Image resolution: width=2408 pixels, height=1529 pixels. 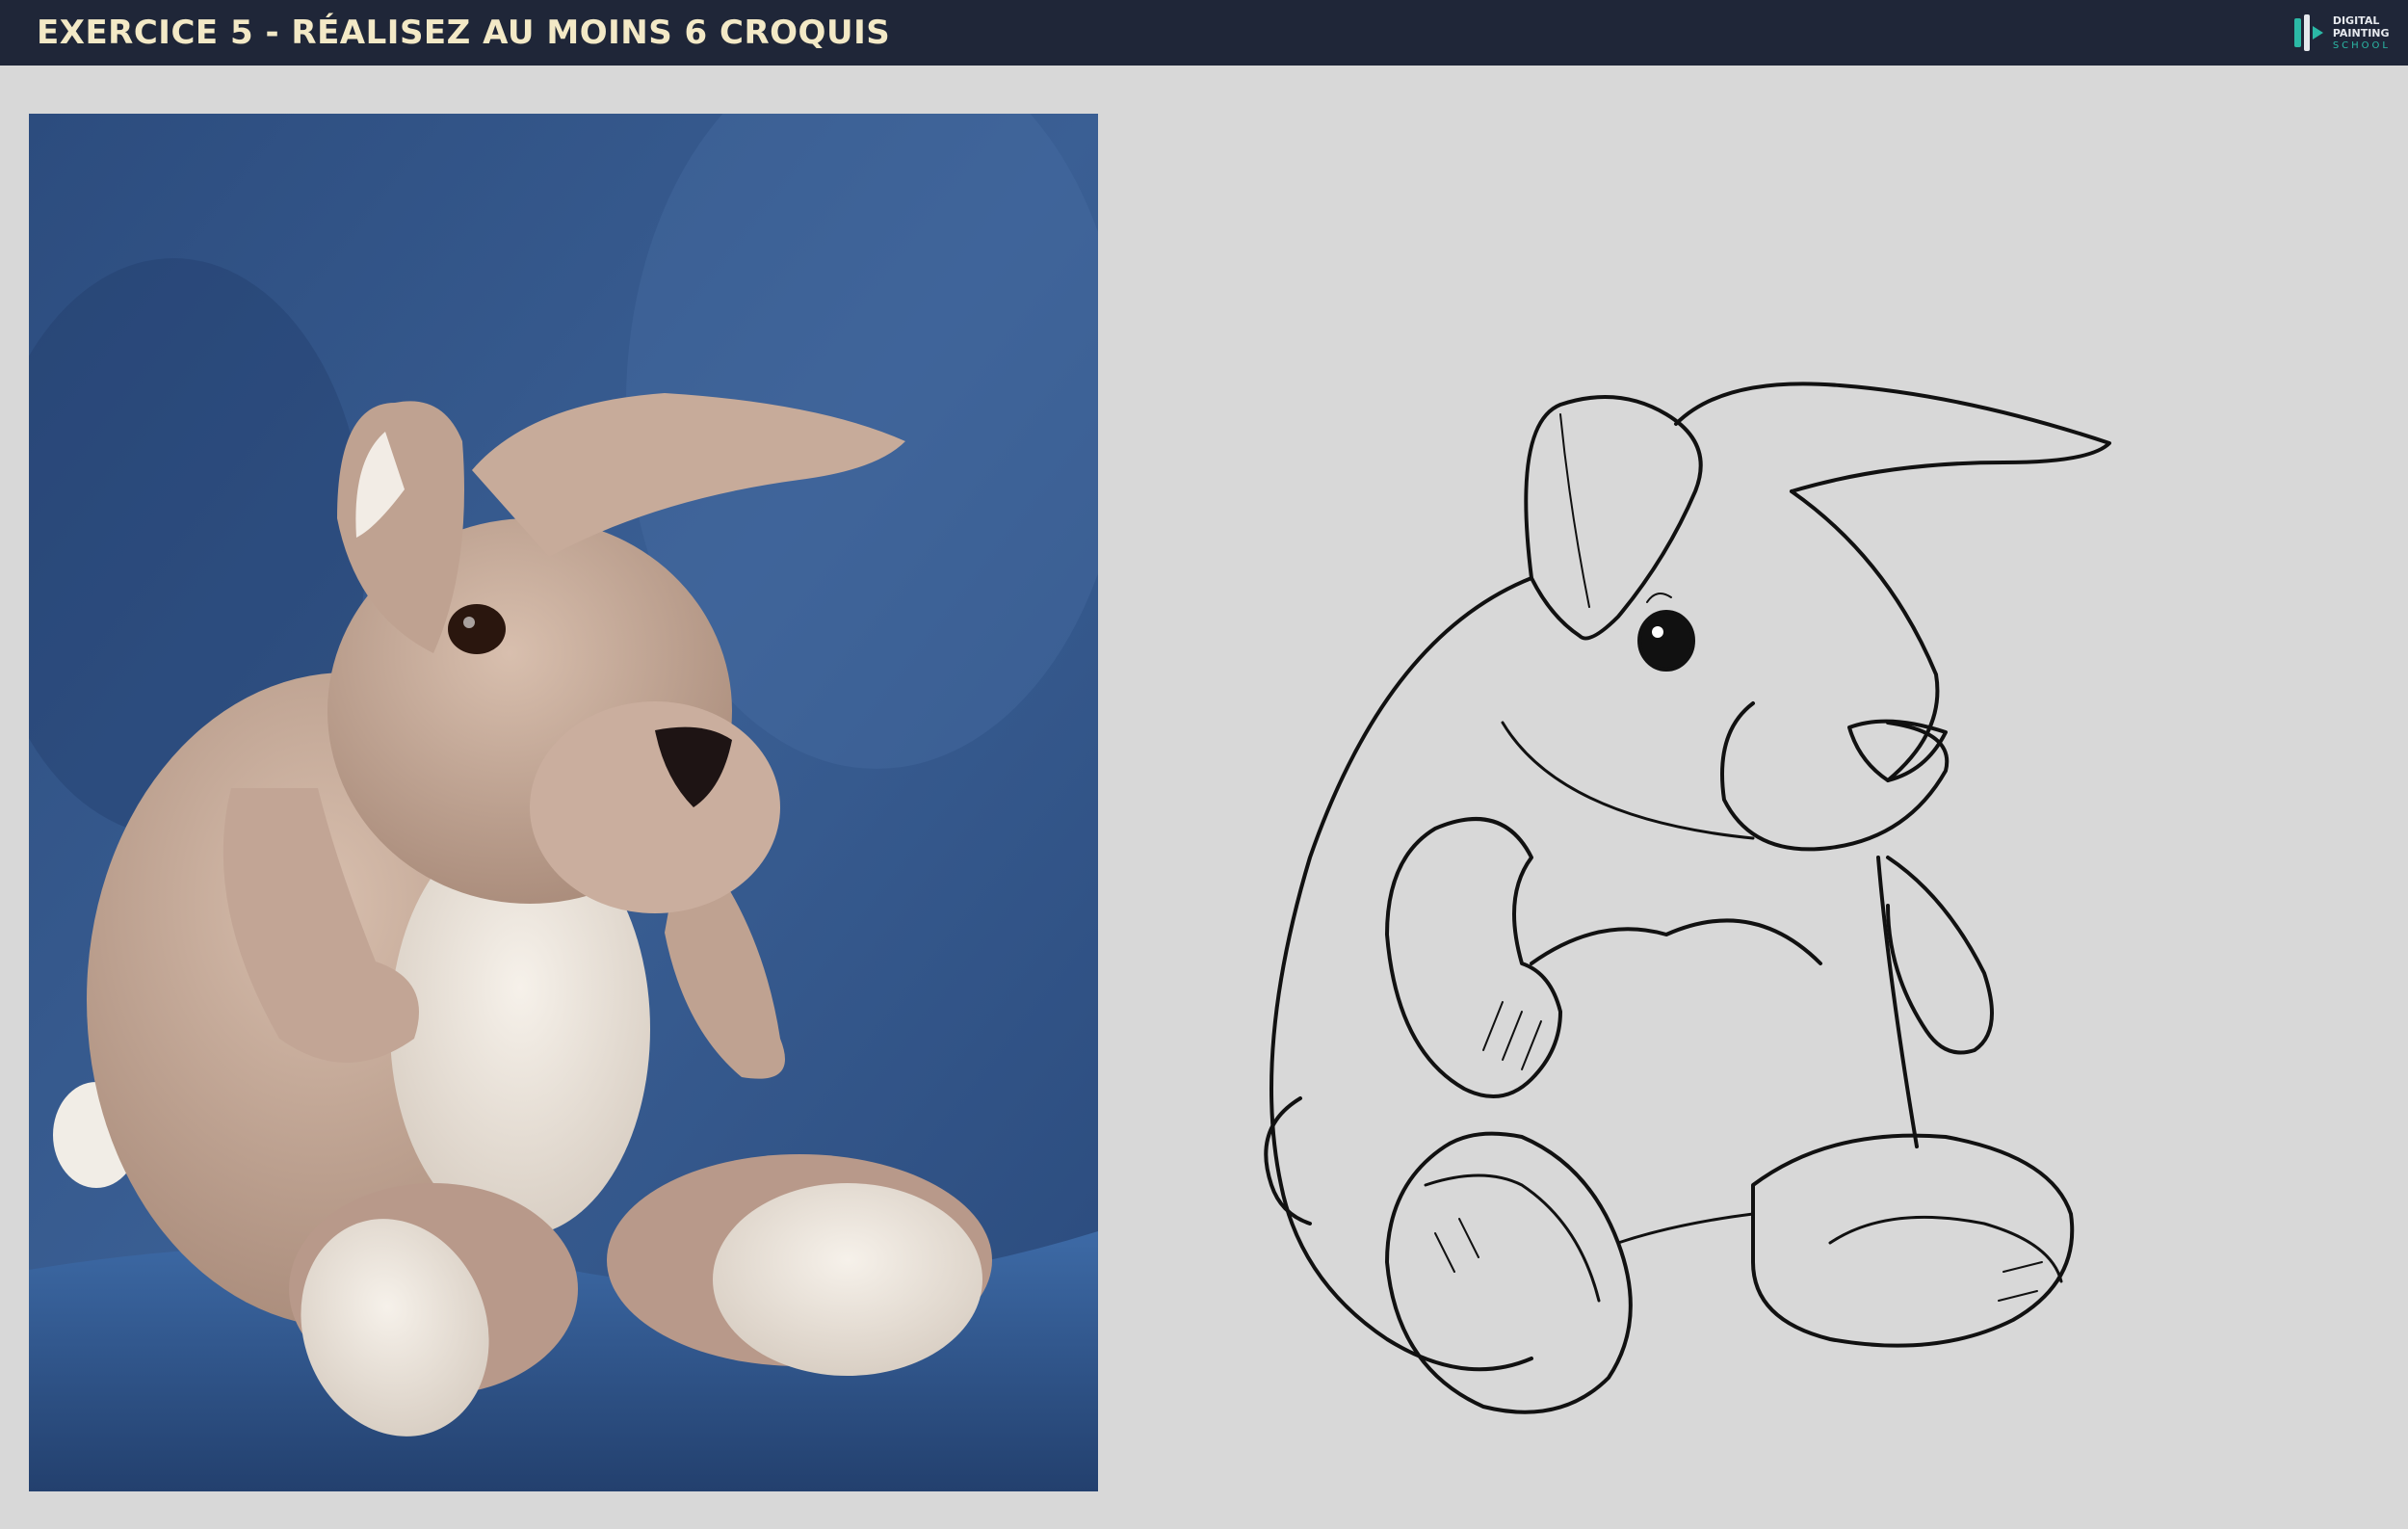 I want to click on logo: DIGITAL PAINTING SCHOOL, so click(x=2341, y=33).